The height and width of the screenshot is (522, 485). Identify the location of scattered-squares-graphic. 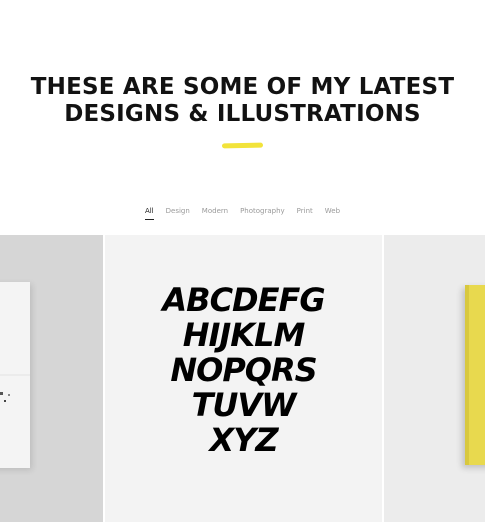
(15, 388).